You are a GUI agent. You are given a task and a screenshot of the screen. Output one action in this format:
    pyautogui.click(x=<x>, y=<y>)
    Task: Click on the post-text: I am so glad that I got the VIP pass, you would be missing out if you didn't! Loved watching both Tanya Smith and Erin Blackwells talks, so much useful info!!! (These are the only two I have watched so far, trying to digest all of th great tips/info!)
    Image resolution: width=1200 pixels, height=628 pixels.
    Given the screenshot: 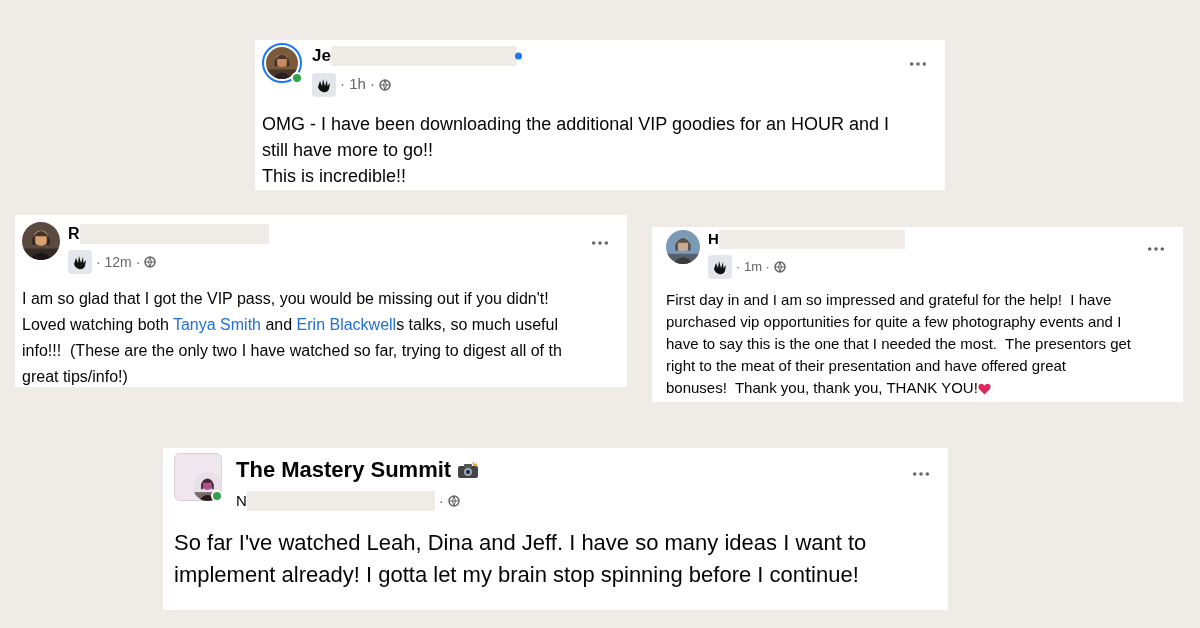 What is the action you would take?
    pyautogui.click(x=292, y=338)
    